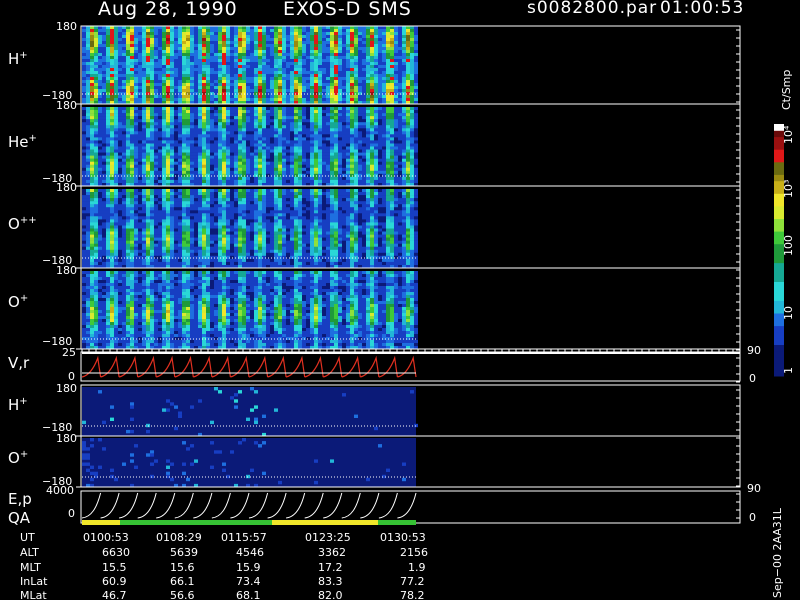 The image size is (800, 600). I want to click on footer-row-label: UT, so click(27, 537).